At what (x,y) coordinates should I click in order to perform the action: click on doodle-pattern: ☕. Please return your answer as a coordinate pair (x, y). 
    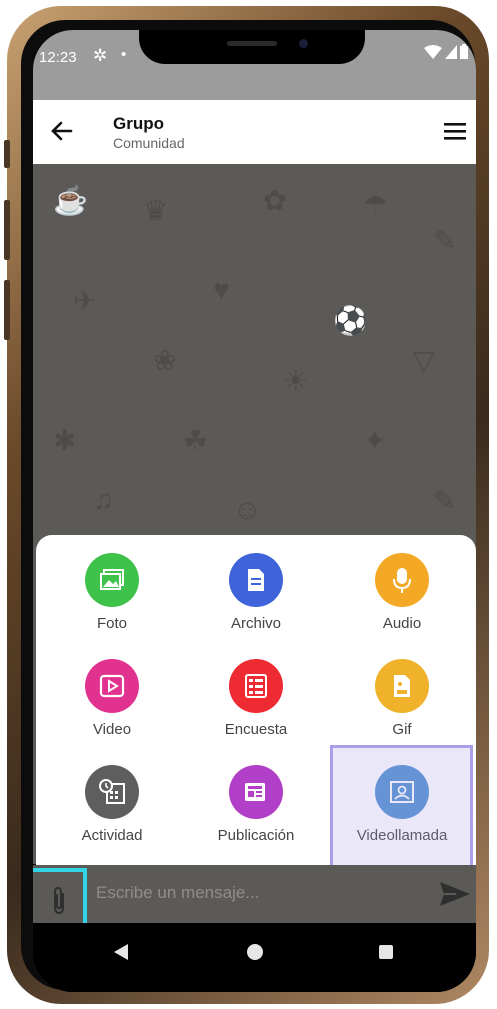
    Looking at the image, I should click on (70, 200).